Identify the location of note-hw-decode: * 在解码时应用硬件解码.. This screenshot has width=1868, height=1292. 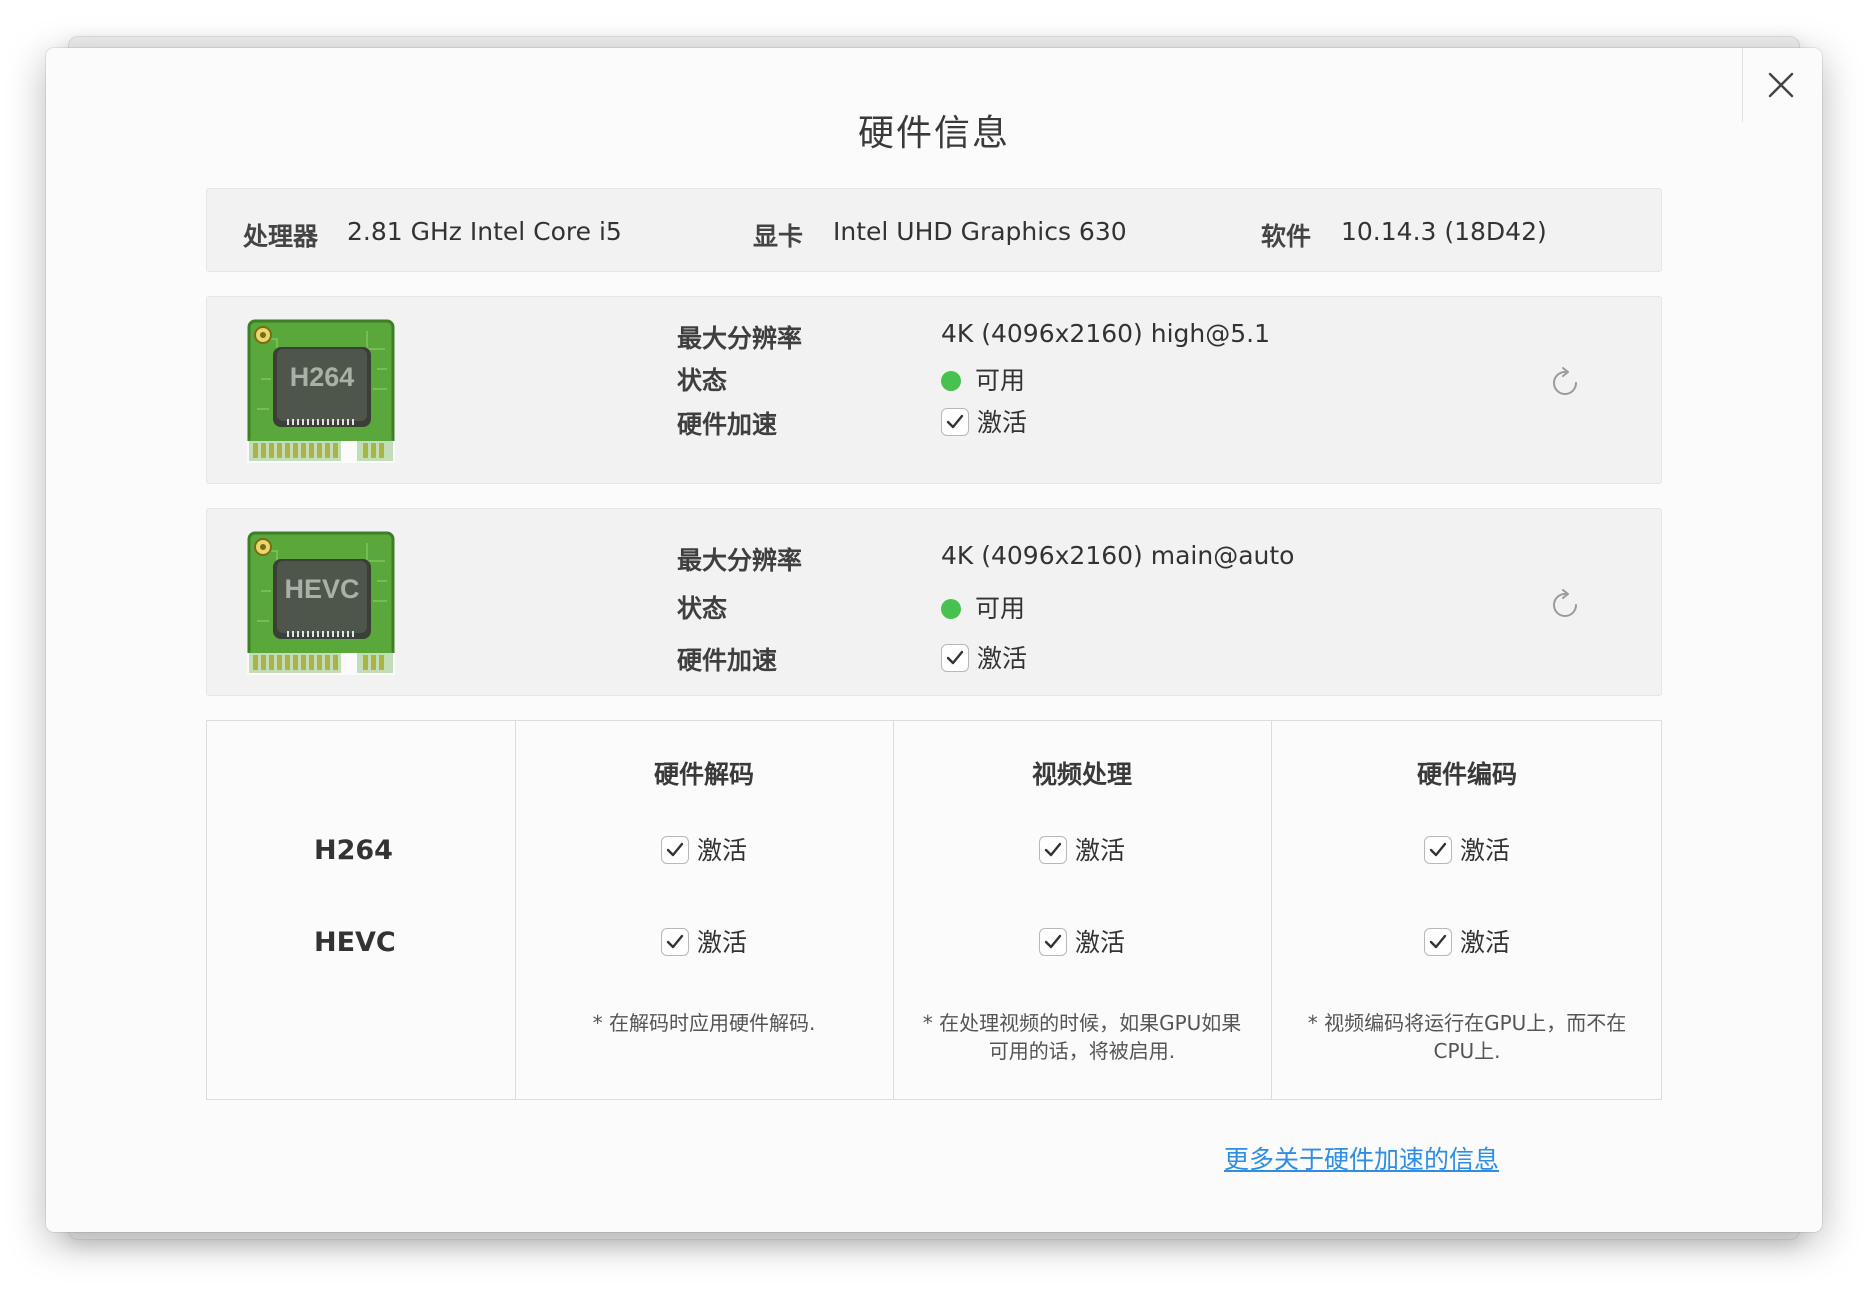
(704, 1023).